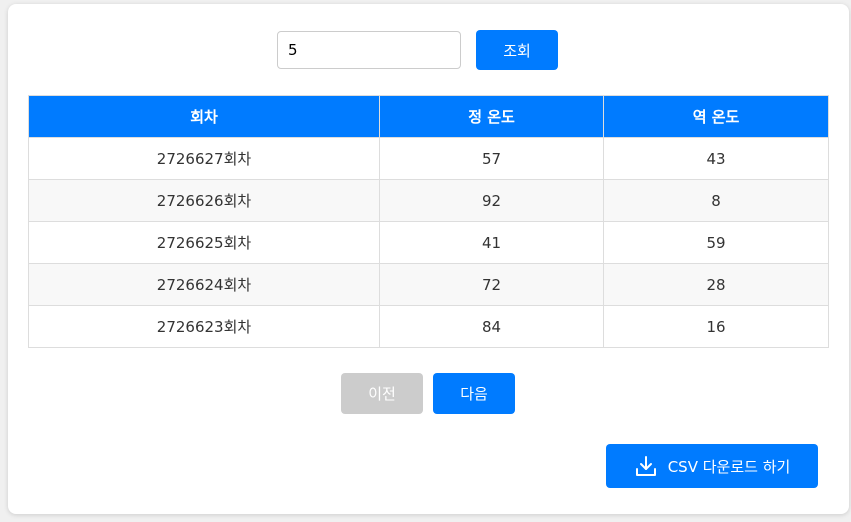 The height and width of the screenshot is (522, 851). Describe the element at coordinates (474, 393) in the screenshot. I see `next-button: 다음` at that location.